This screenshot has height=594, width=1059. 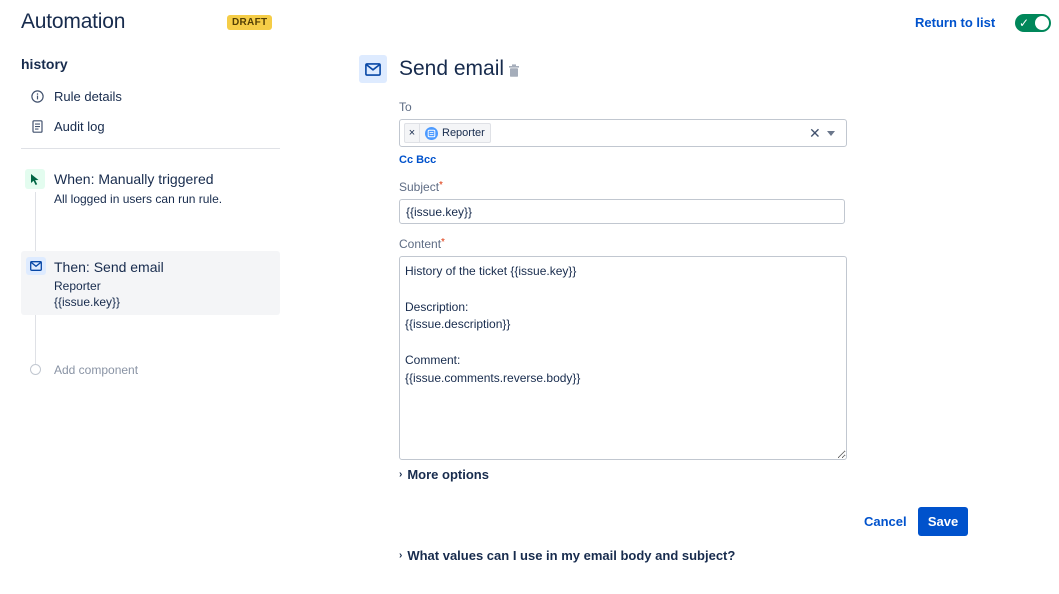 What do you see at coordinates (109, 267) in the screenshot?
I see `action-title: Then: Send email` at bounding box center [109, 267].